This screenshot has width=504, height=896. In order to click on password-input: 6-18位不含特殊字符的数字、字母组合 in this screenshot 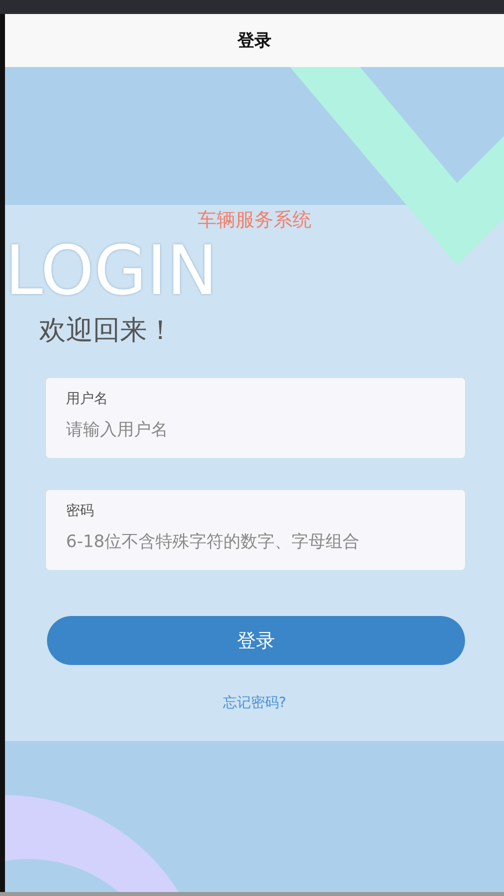, I will do `click(255, 542)`.